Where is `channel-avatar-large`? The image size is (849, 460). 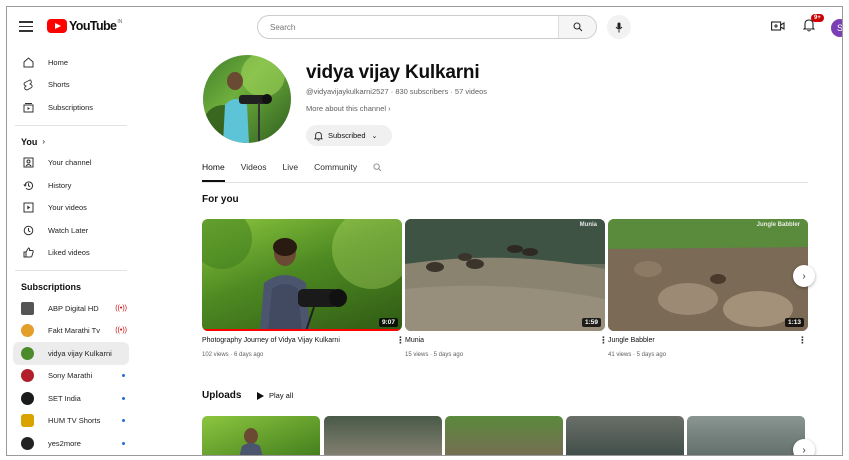
channel-avatar-large is located at coordinates (247, 99).